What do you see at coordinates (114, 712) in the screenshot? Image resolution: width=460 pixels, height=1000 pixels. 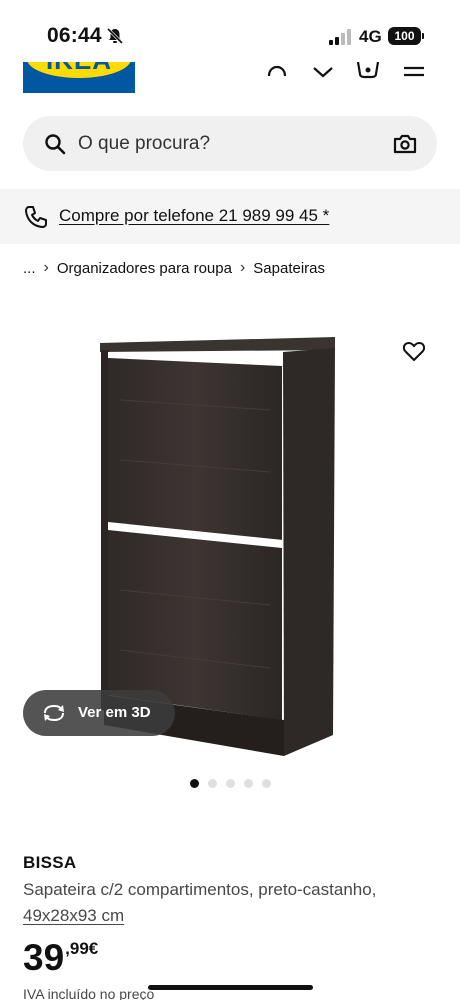 I see `view-in-3d-label: Ver em 3D` at bounding box center [114, 712].